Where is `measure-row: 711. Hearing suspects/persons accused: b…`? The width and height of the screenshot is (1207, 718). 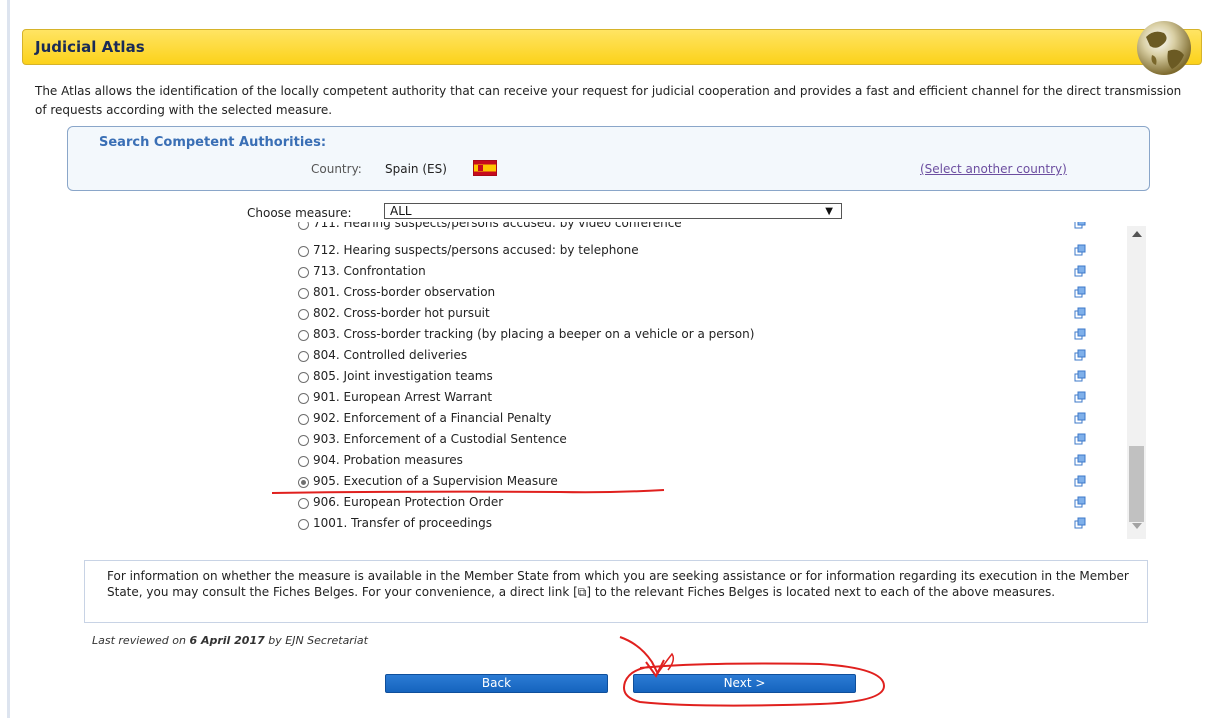 measure-row: 711. Hearing suspects/persons accused: b… is located at coordinates (710, 228).